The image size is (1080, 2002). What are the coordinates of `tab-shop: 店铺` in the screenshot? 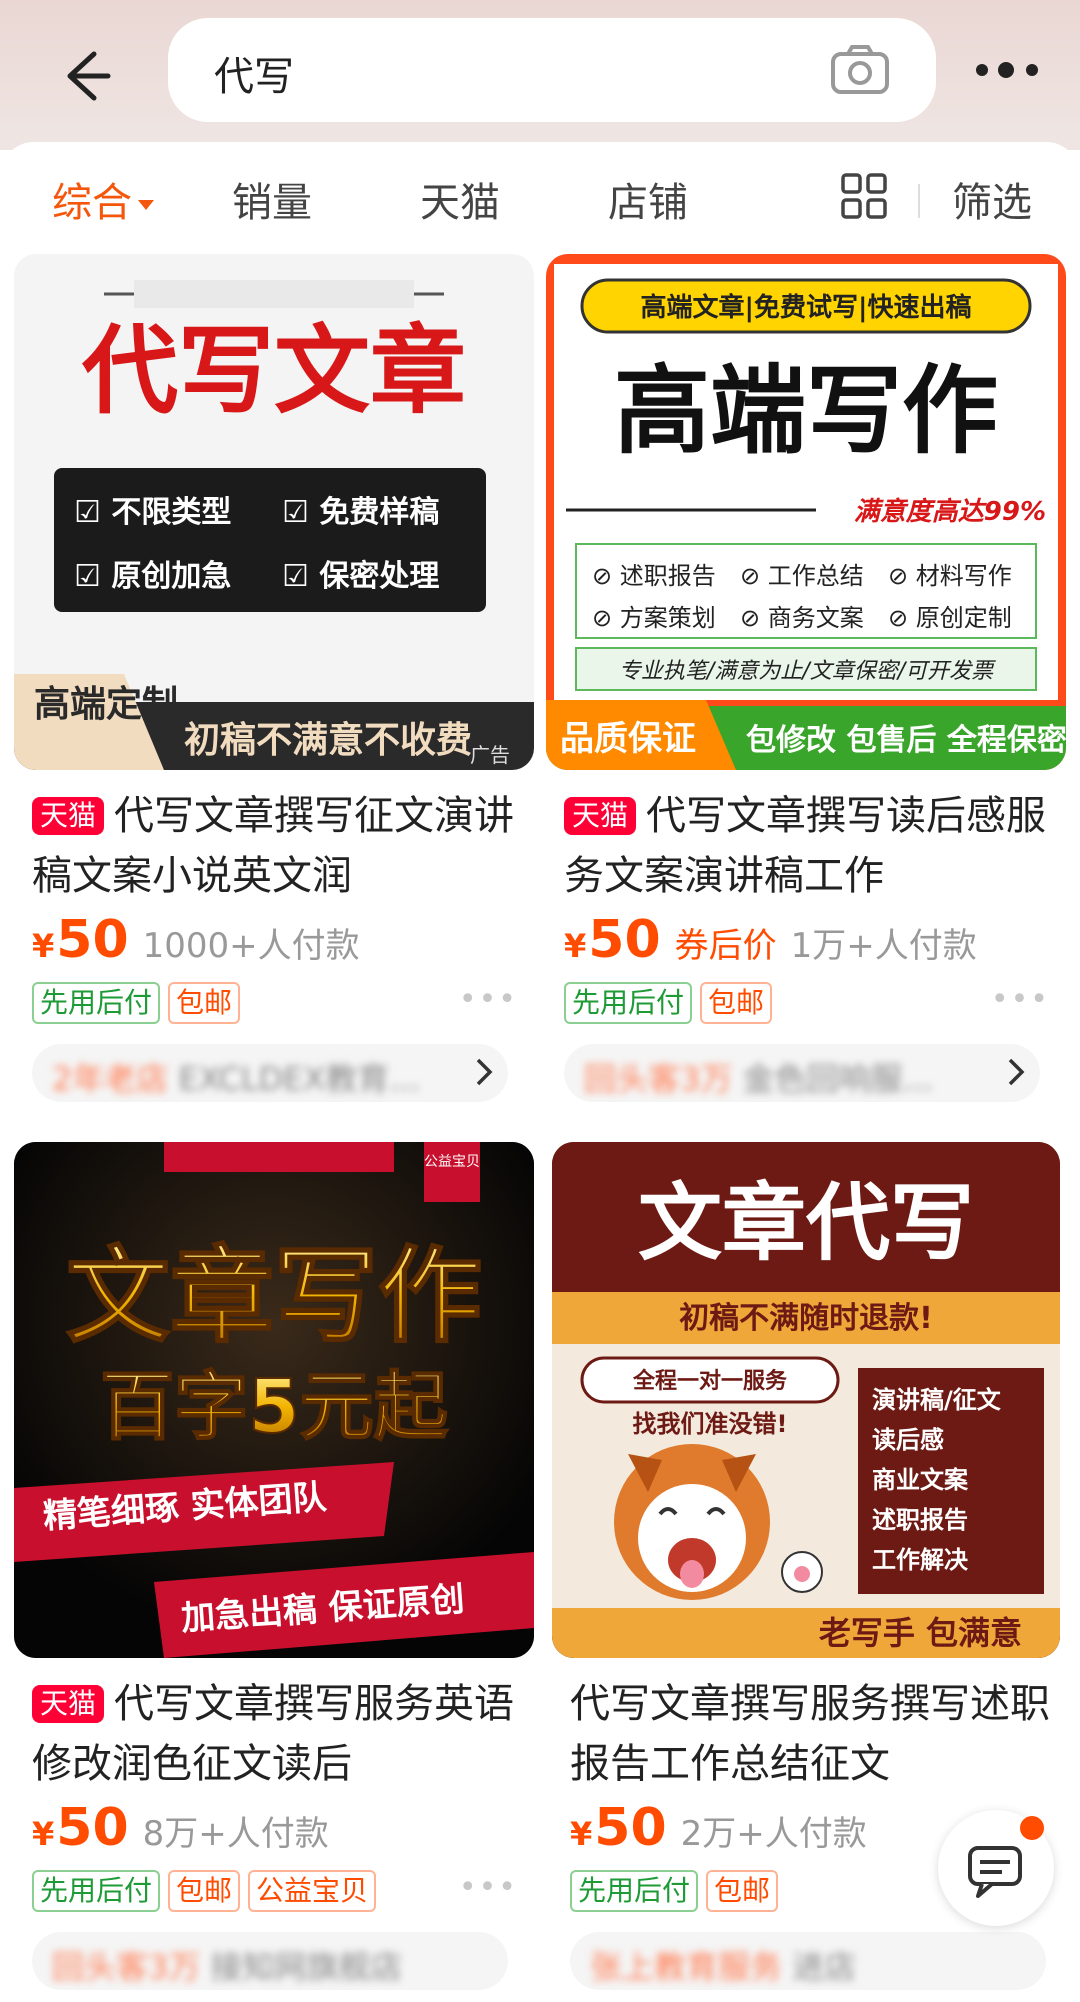 It's located at (648, 199).